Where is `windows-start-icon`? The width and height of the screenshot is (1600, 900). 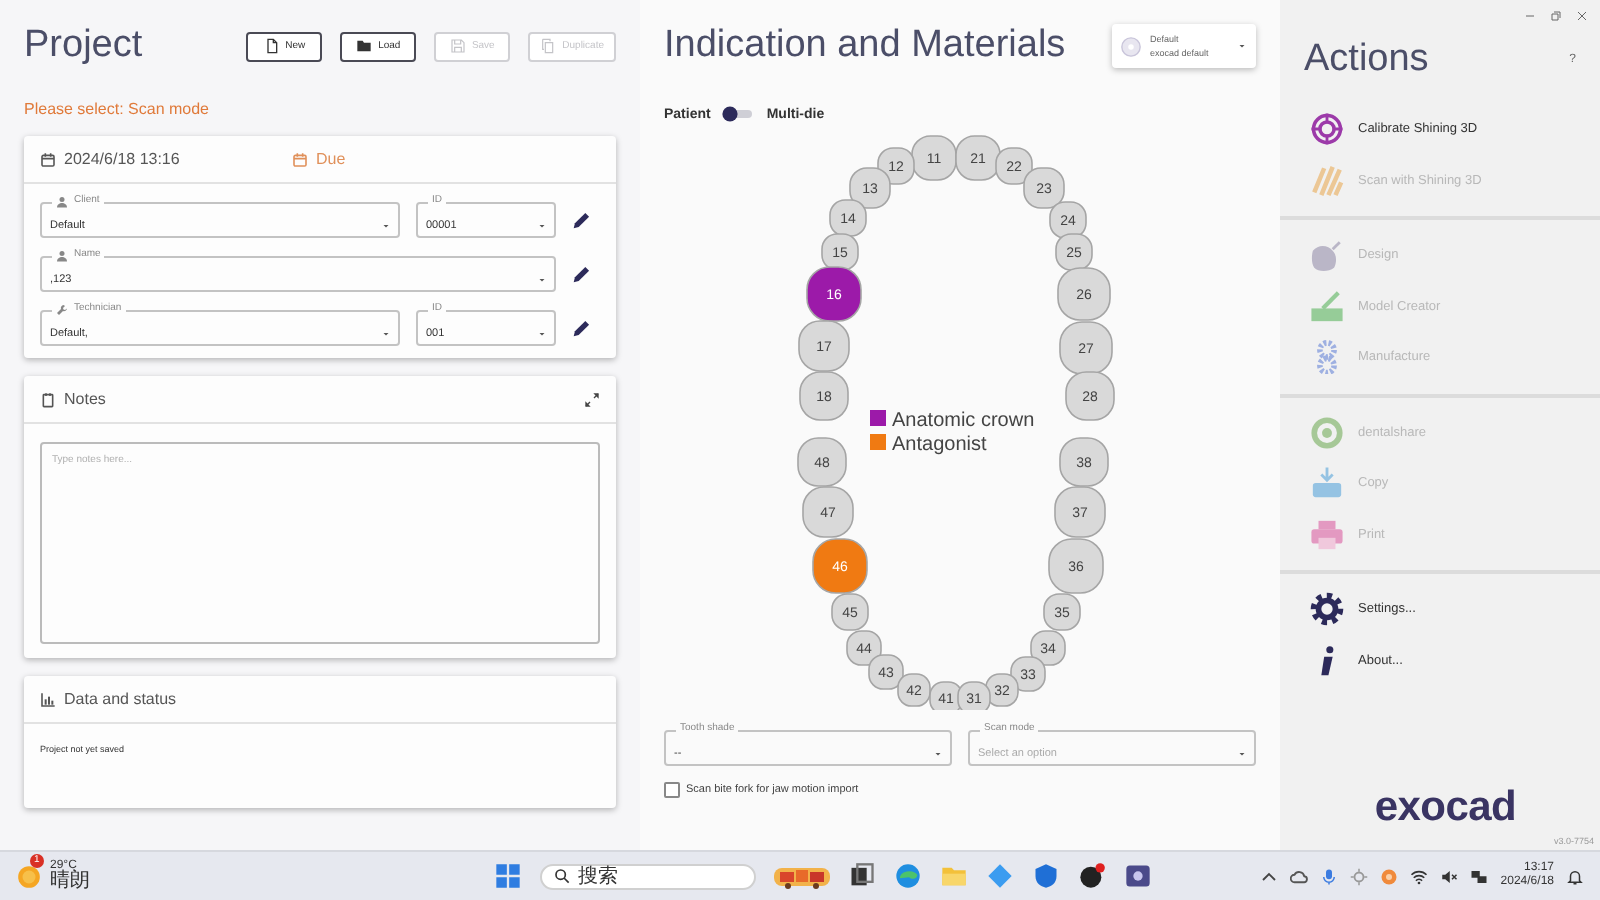 windows-start-icon is located at coordinates (508, 876).